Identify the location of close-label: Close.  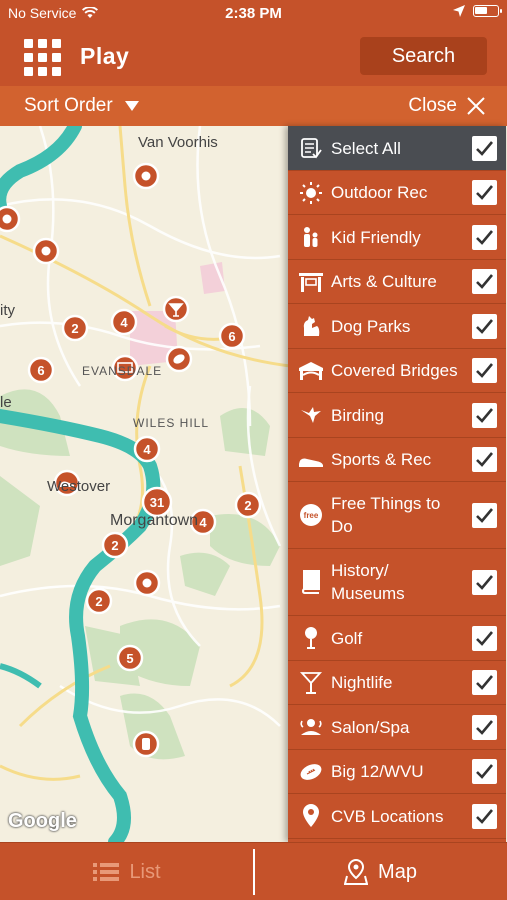
(432, 105).